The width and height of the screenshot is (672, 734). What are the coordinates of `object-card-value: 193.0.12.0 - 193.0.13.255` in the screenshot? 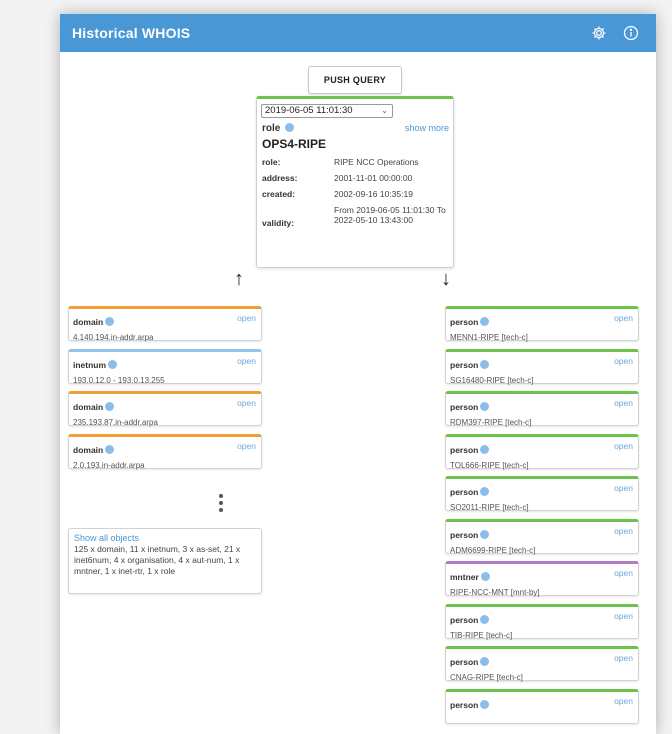 It's located at (119, 380).